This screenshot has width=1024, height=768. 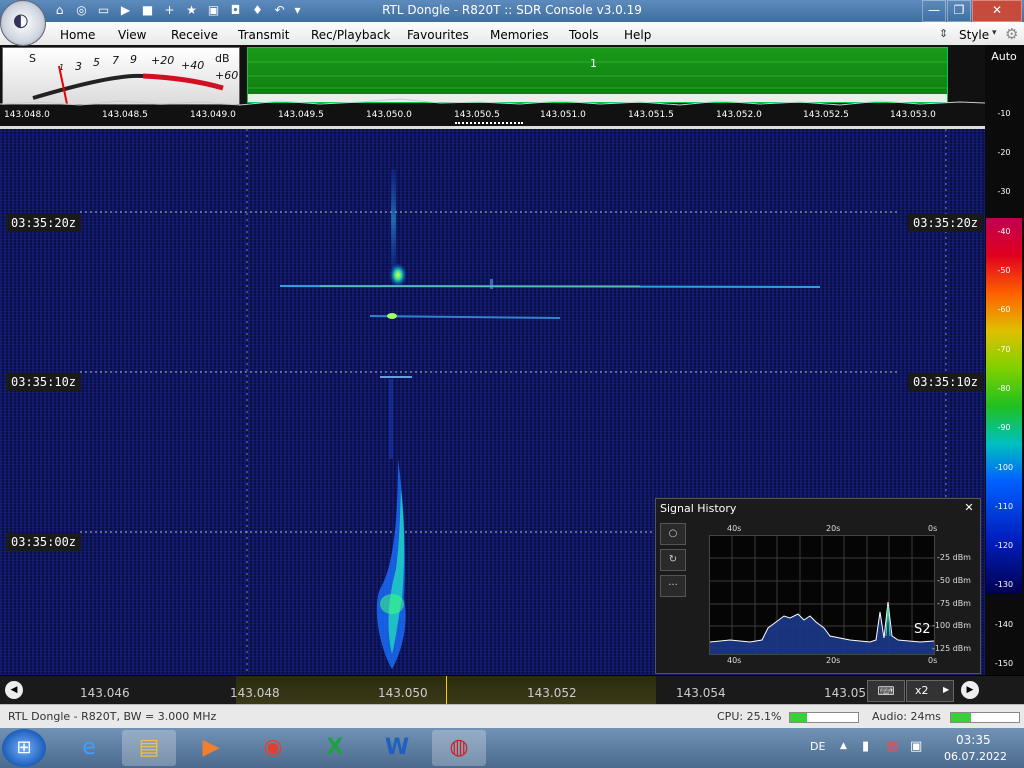 I want to click on menu-tools: Tools, so click(x=584, y=35).